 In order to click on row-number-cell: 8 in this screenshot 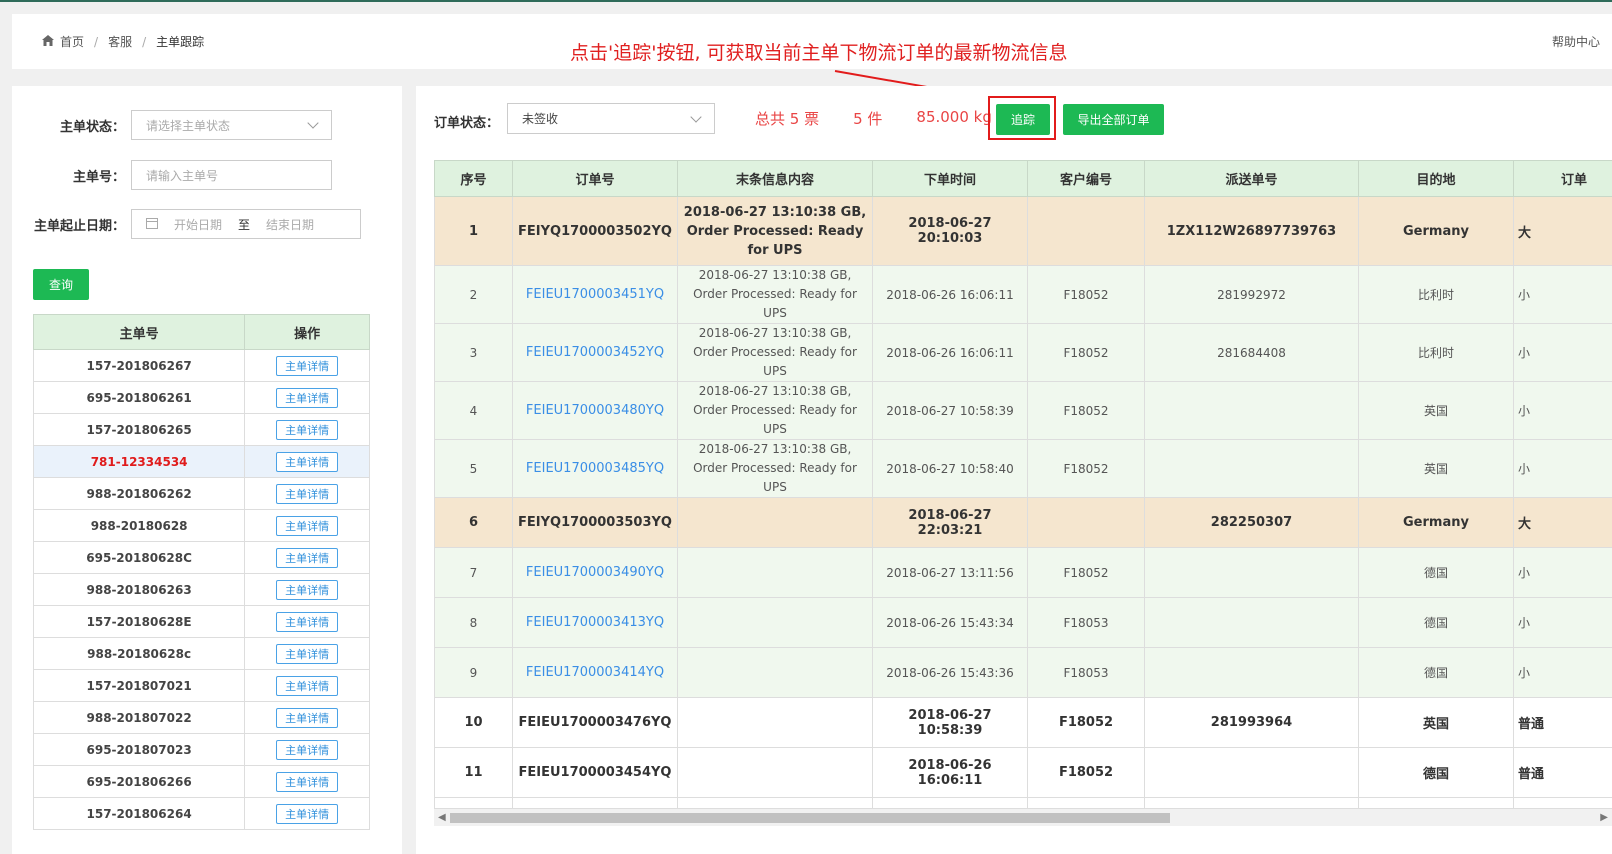, I will do `click(473, 622)`.